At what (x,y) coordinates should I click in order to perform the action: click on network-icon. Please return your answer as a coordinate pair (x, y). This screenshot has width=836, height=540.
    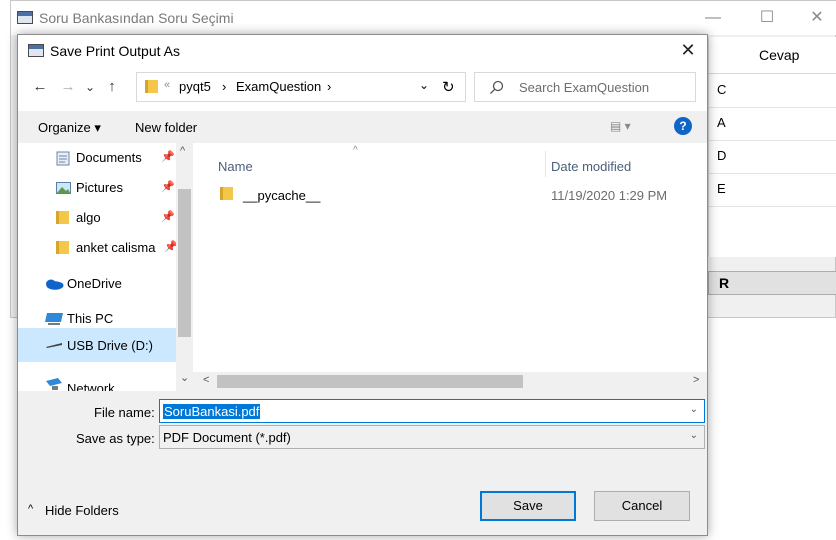
    Looking at the image, I should click on (54, 384).